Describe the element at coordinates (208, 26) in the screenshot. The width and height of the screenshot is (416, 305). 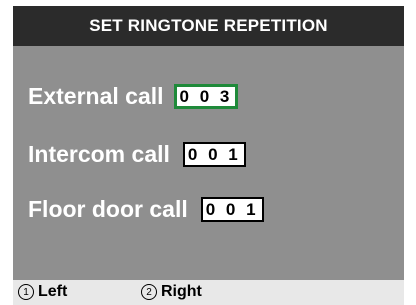
I see `screen-title: SET RINGTONE REPETITION` at that location.